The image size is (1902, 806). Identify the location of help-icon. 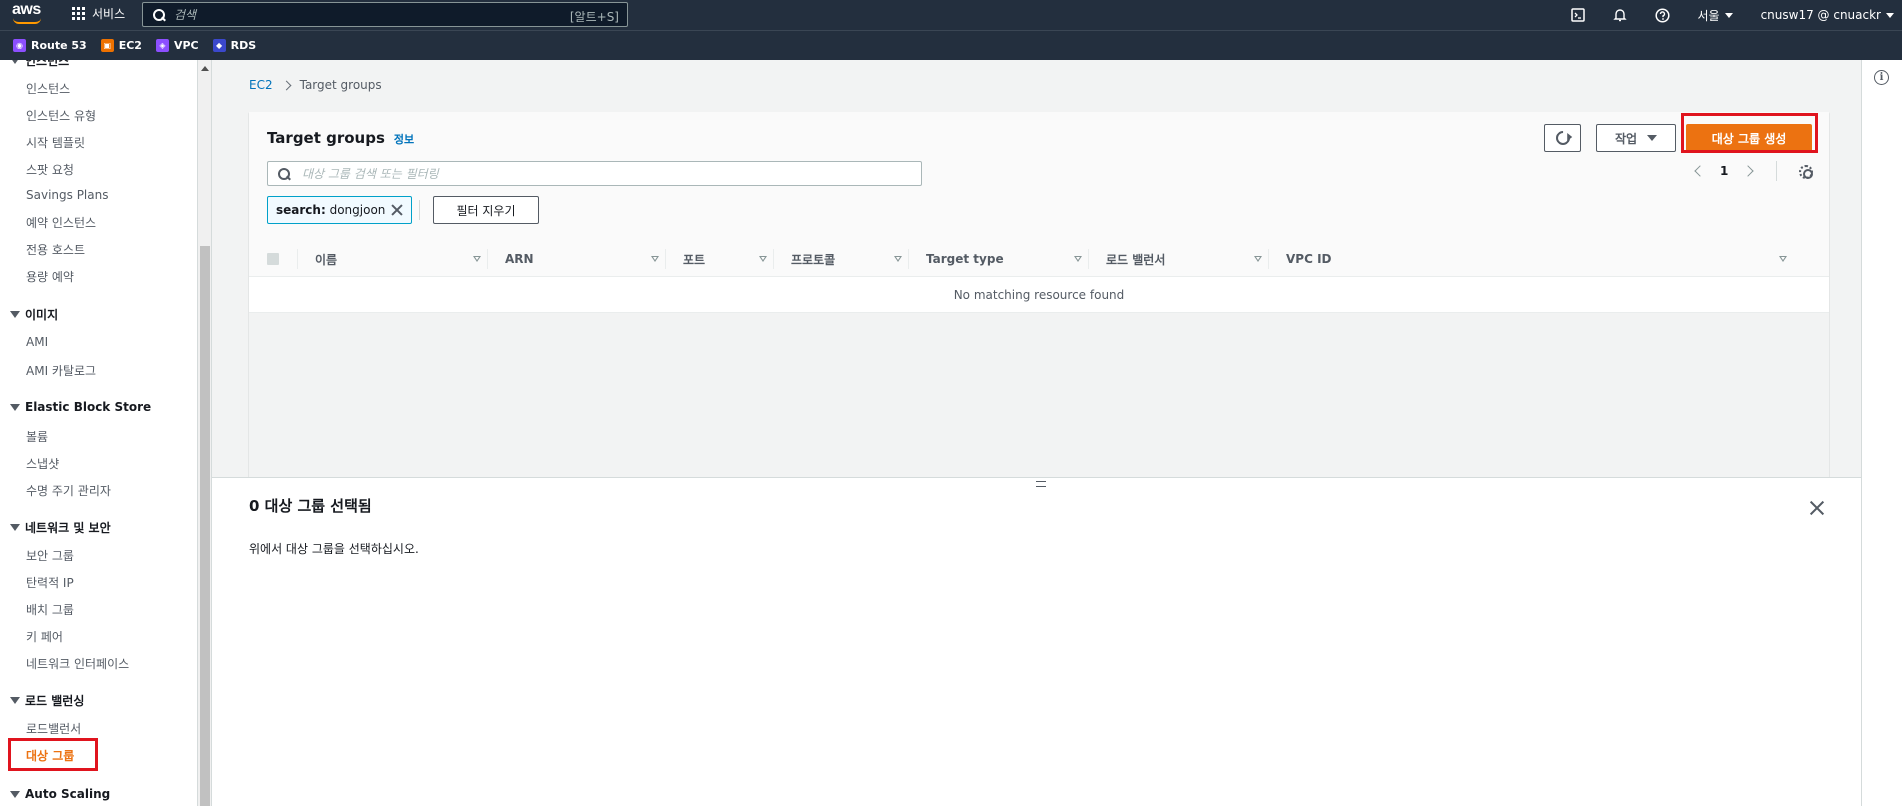
(1662, 15).